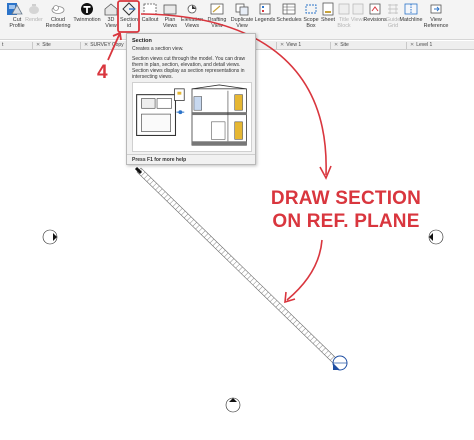 The image size is (474, 440). What do you see at coordinates (217, 9) in the screenshot?
I see `drafting-view-icon` at bounding box center [217, 9].